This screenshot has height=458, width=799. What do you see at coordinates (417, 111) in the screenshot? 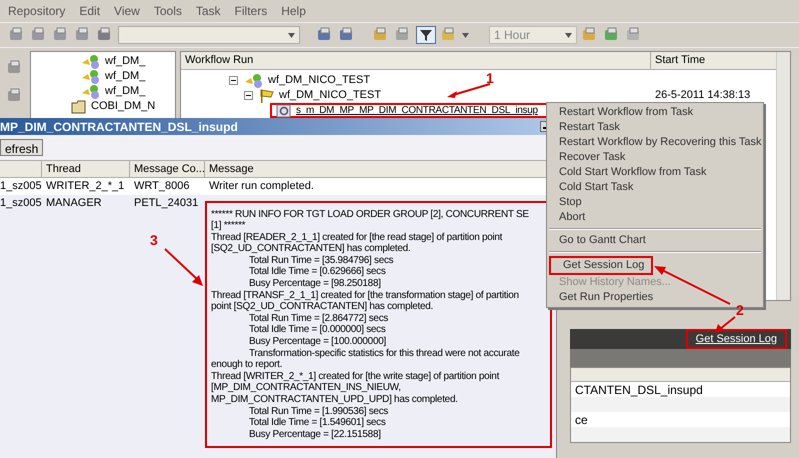
I see `item-label: s_m_DM_MP_MP_DIM_CONTRACTANTEN_DSL_insup` at bounding box center [417, 111].